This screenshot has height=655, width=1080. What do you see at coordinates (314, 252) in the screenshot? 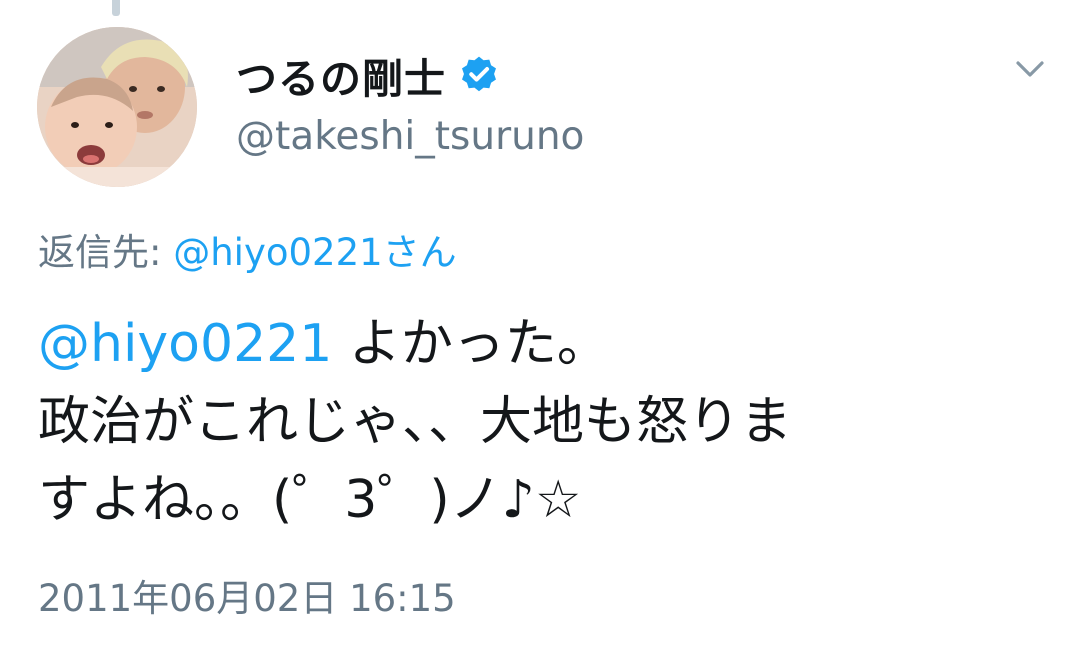
I see `reply-to-link: @hiyo0221さん` at bounding box center [314, 252].